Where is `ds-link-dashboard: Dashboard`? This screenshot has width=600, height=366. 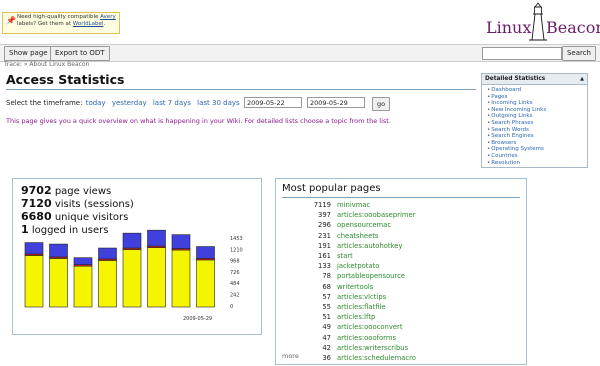
ds-link-dashboard: Dashboard is located at coordinates (537, 90).